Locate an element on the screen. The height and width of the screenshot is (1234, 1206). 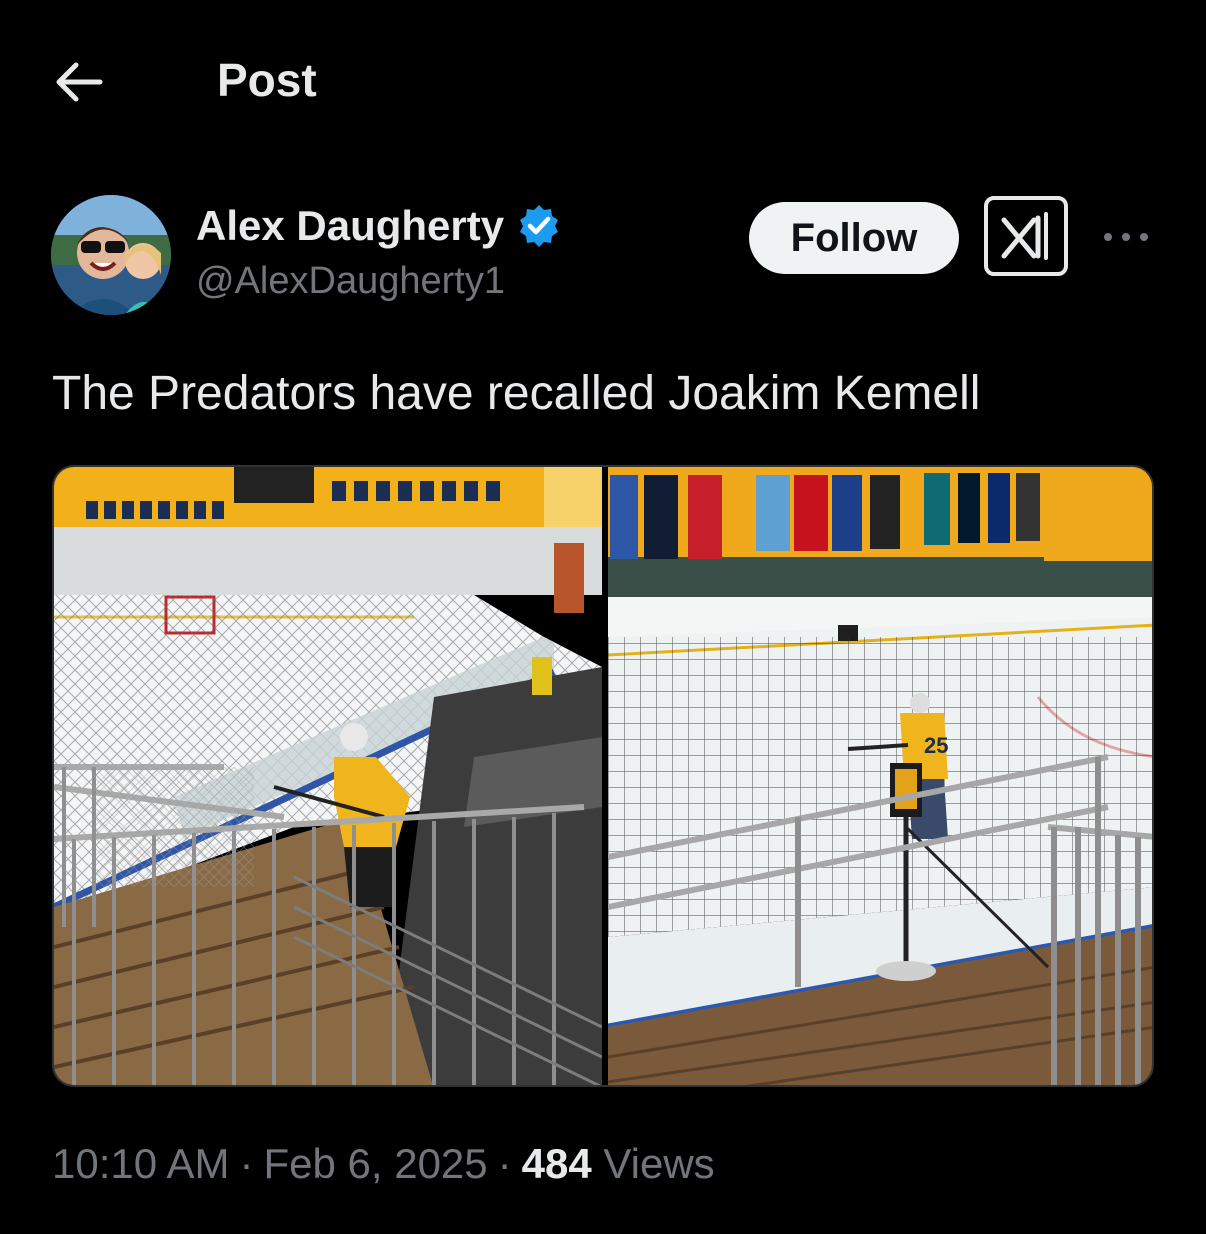
post-date: Feb 6, 2025 is located at coordinates (375, 1163).